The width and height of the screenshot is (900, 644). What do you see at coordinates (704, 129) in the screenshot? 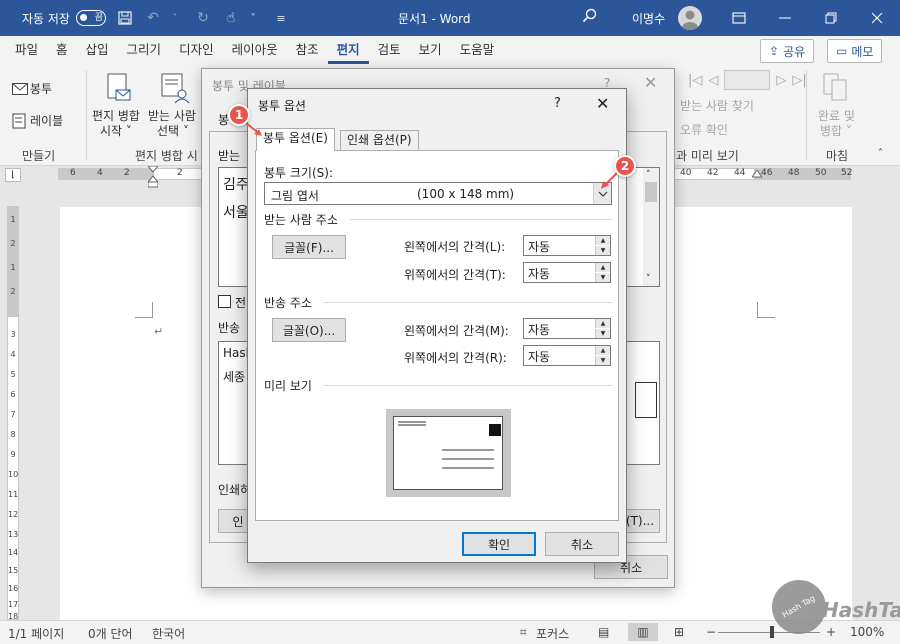
I see `check-errors-button: 오류 확인` at bounding box center [704, 129].